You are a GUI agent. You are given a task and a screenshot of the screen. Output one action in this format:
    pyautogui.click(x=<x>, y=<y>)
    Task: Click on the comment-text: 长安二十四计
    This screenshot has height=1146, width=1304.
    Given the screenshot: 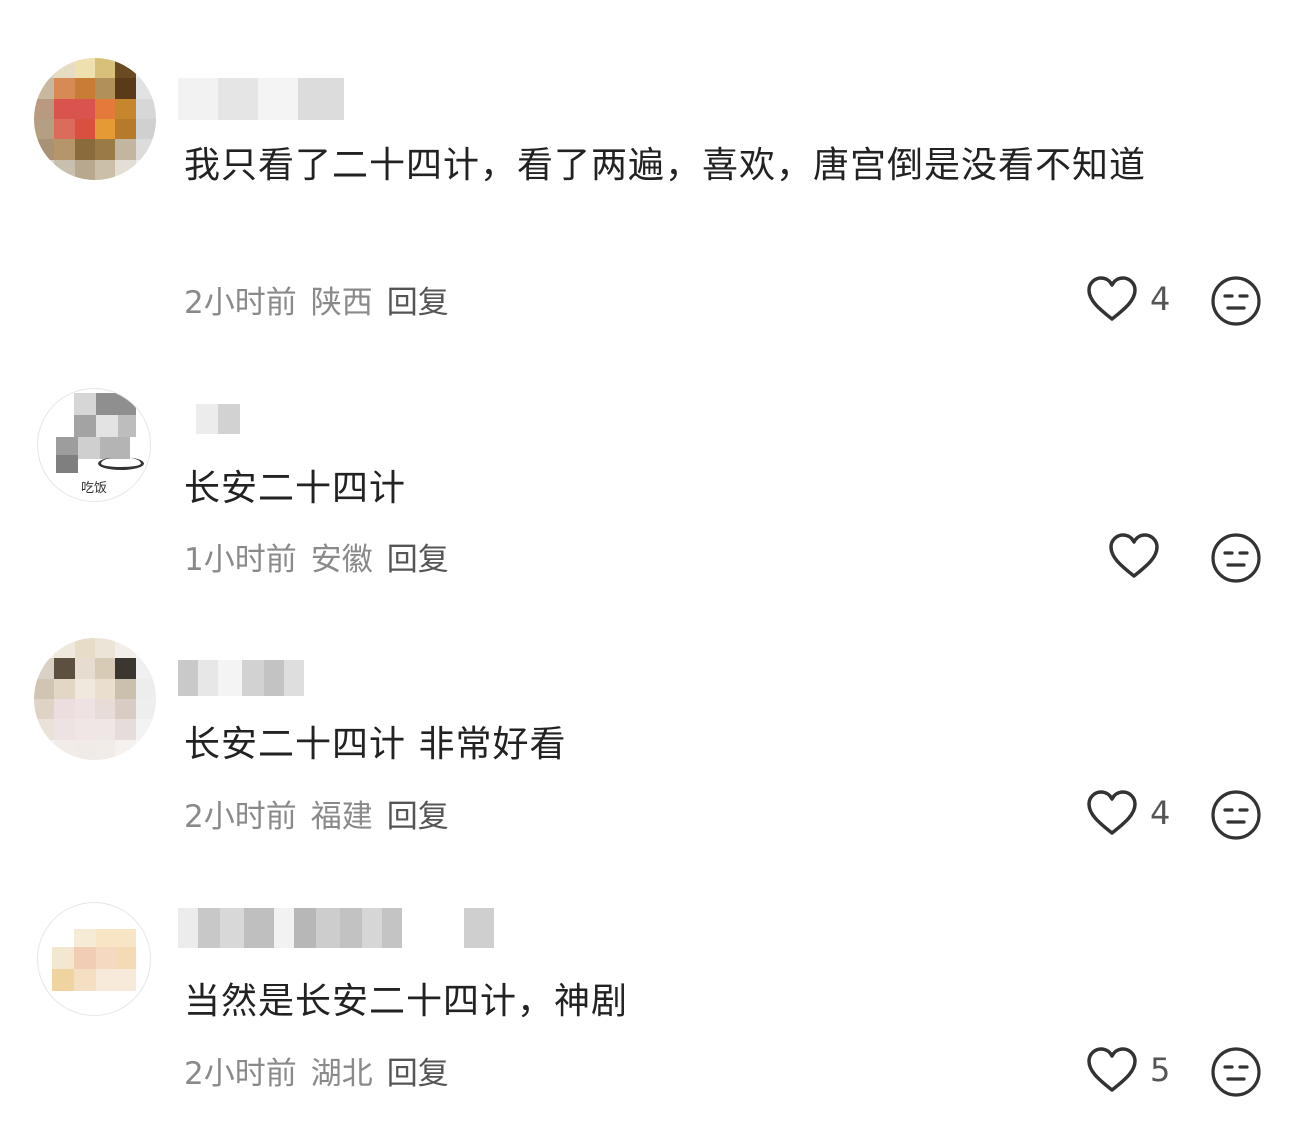 What is the action you would take?
    pyautogui.click(x=295, y=488)
    